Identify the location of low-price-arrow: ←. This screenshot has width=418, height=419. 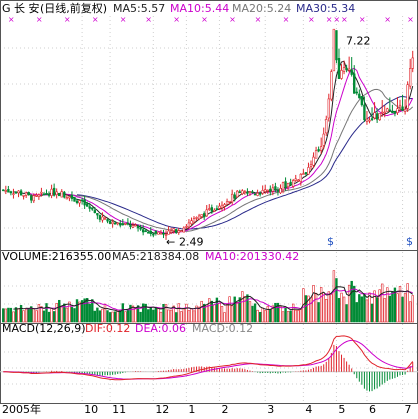
(170, 242).